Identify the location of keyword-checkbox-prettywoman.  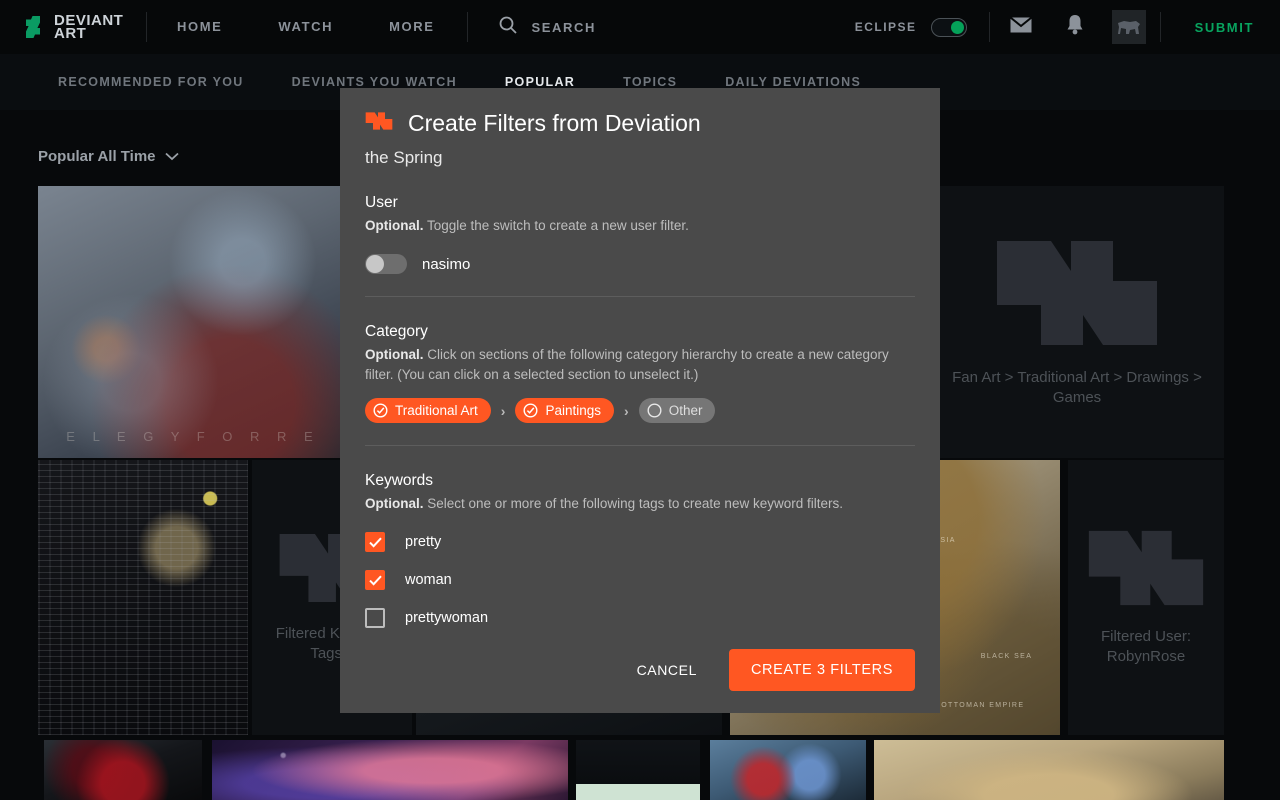
(375, 618).